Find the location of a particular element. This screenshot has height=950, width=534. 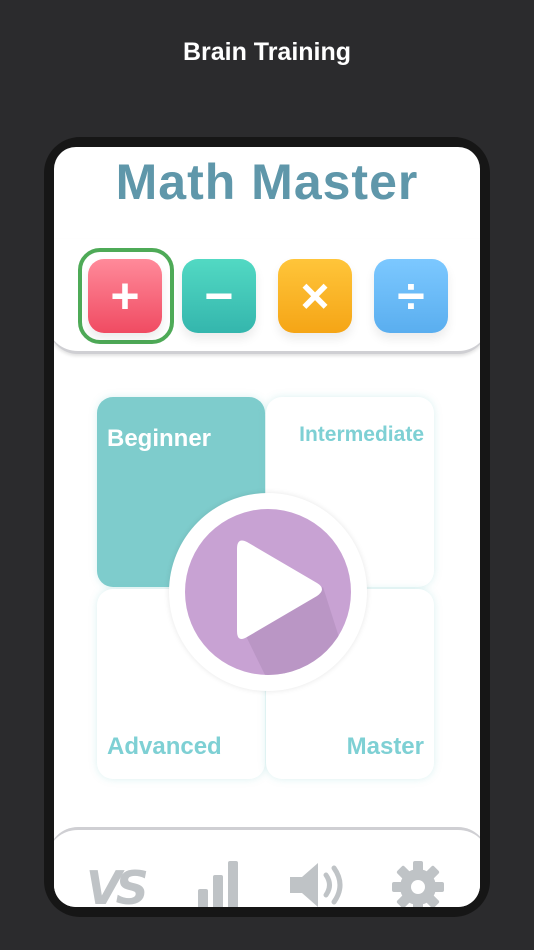

level-label: Beginner is located at coordinates (159, 438).